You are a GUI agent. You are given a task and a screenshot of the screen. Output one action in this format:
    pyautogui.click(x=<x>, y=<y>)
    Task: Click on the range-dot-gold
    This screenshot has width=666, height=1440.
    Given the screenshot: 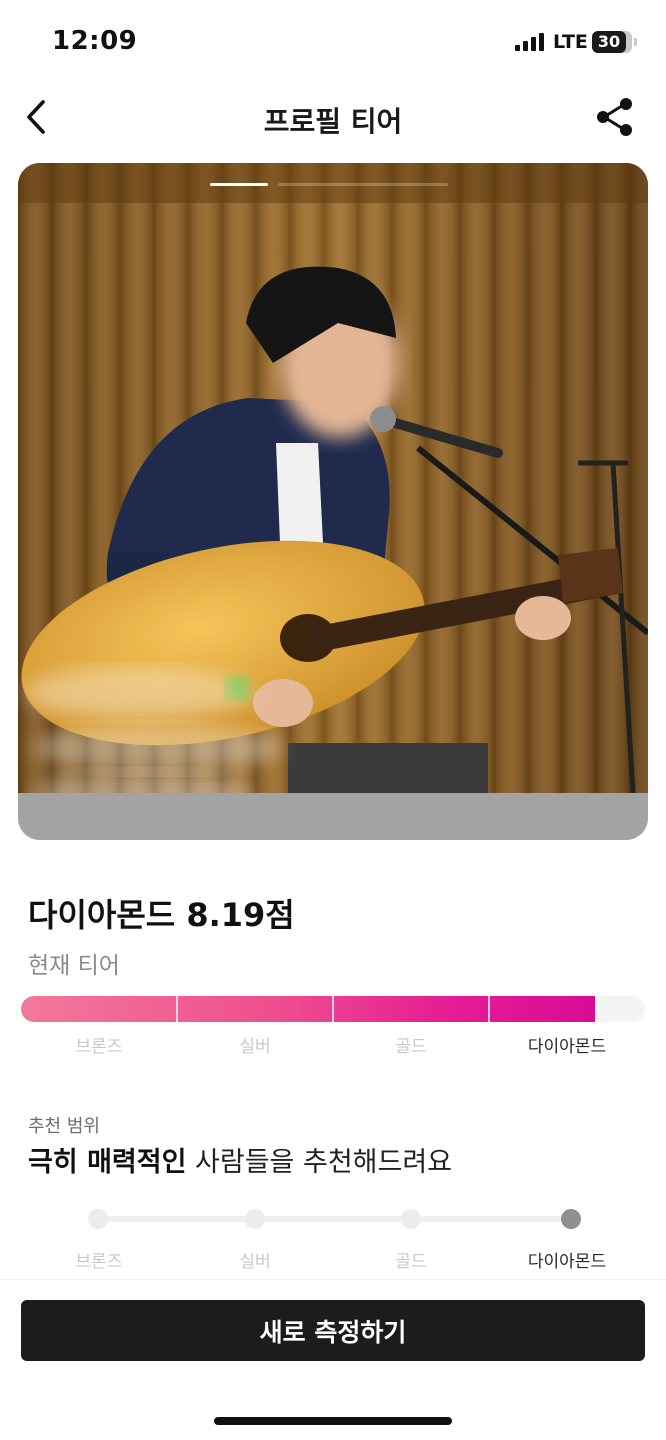 What is the action you would take?
    pyautogui.click(x=411, y=1219)
    